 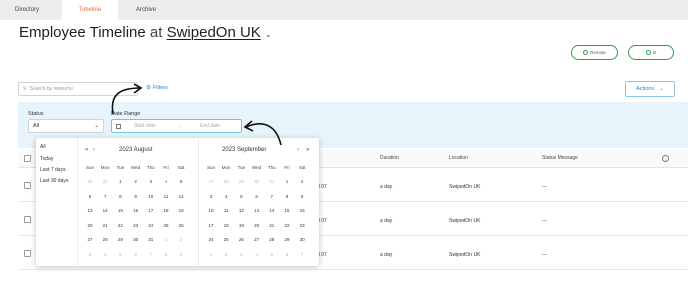 I want to click on select-all-checkbox, so click(x=27, y=158).